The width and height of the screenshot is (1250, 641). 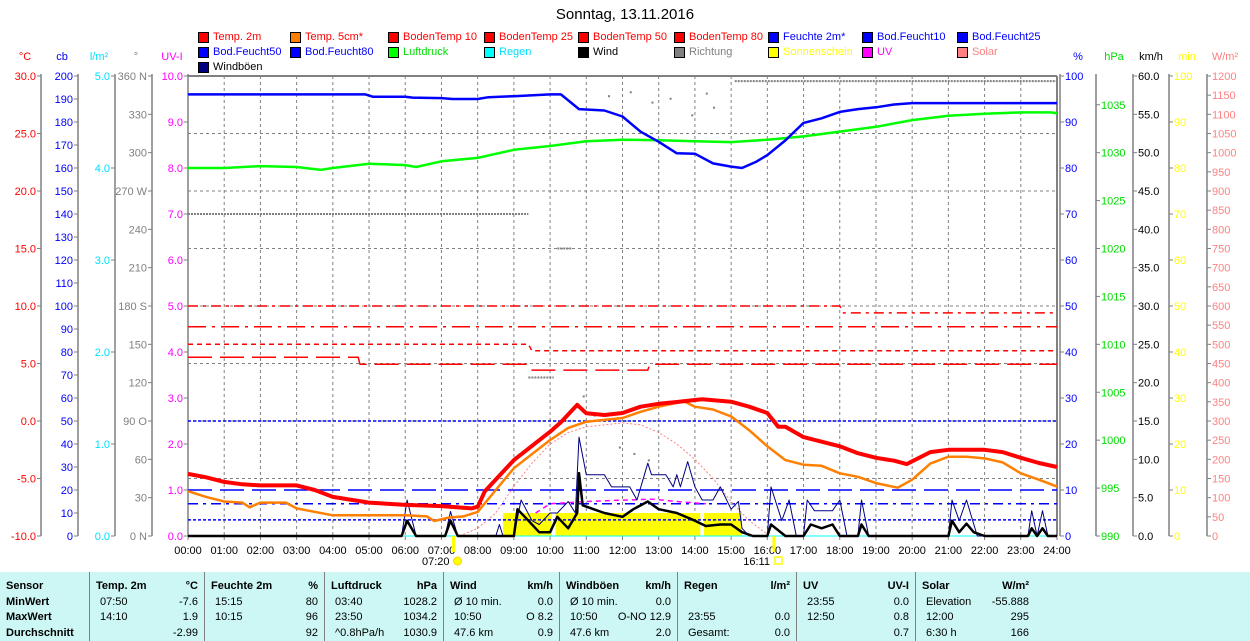 What do you see at coordinates (663, 632) in the screenshot?
I see `stat-value: 2.0` at bounding box center [663, 632].